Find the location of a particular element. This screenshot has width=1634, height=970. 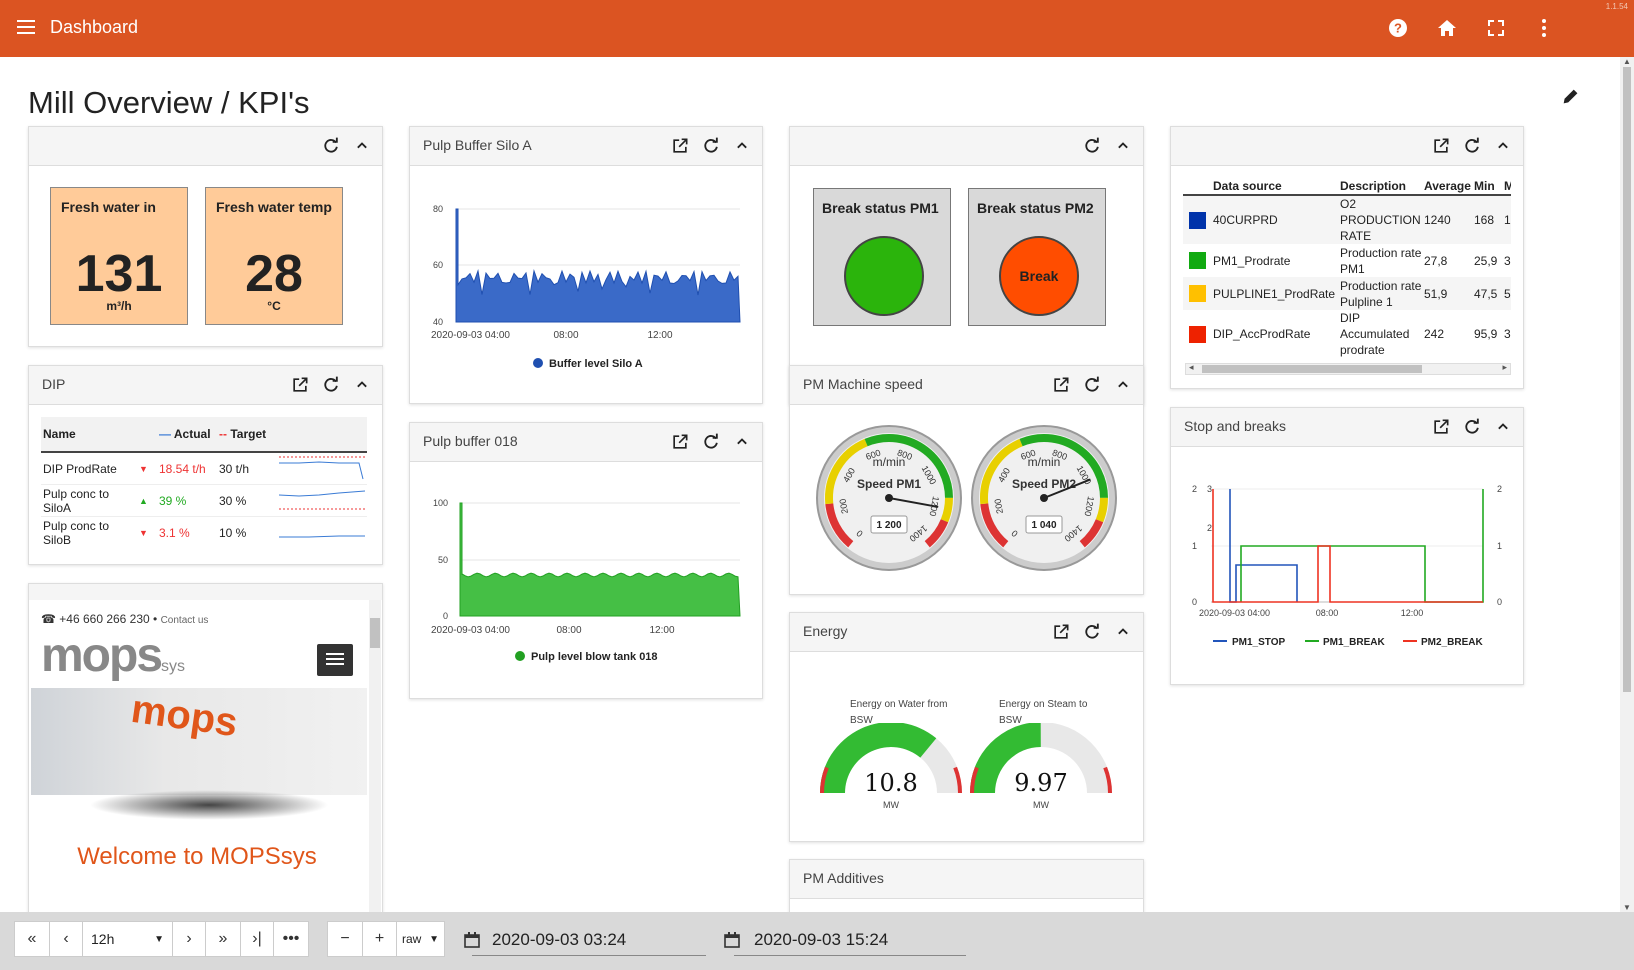

col-max: M is located at coordinates (1507, 185).